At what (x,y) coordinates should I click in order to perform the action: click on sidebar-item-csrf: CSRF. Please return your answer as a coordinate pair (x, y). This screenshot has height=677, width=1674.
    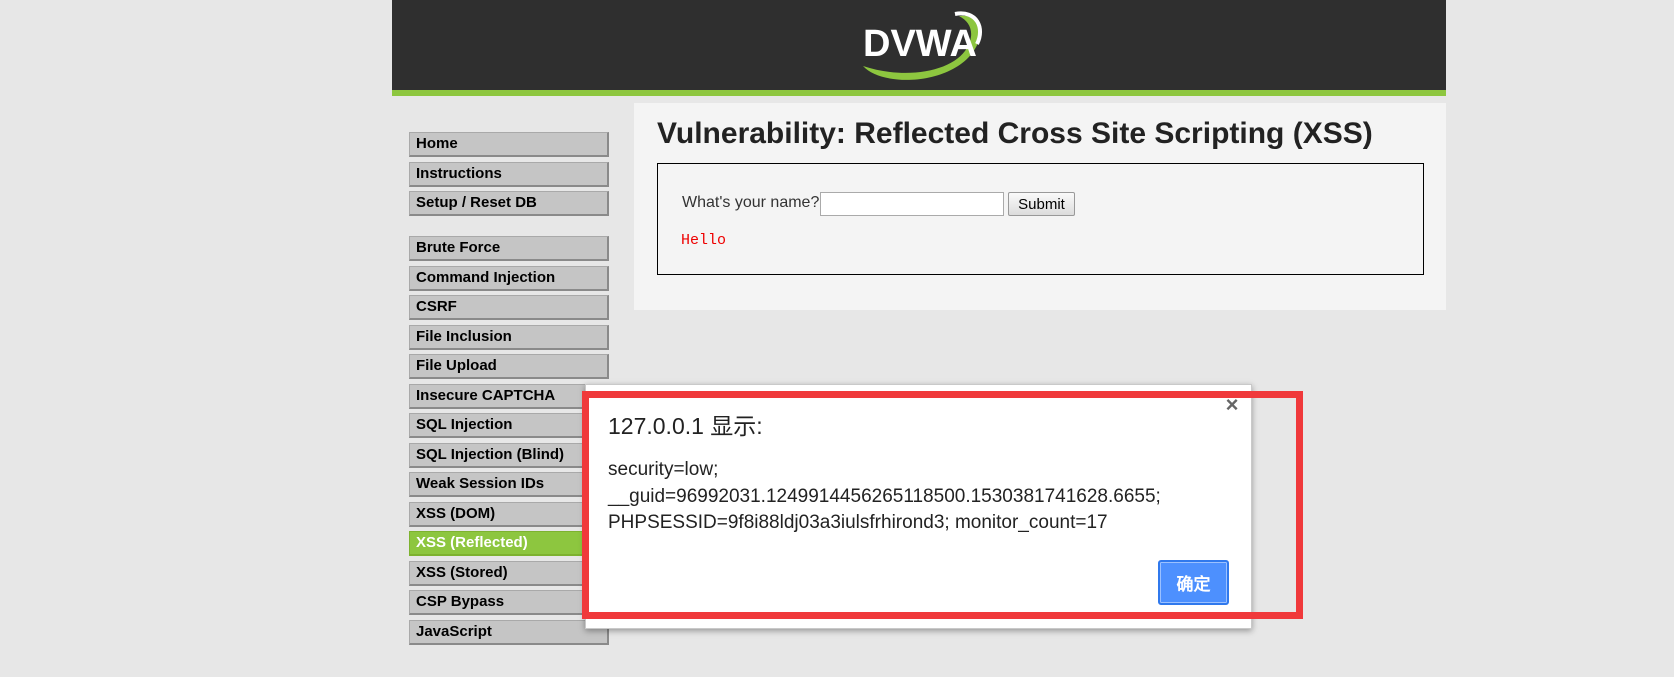
    Looking at the image, I should click on (509, 307).